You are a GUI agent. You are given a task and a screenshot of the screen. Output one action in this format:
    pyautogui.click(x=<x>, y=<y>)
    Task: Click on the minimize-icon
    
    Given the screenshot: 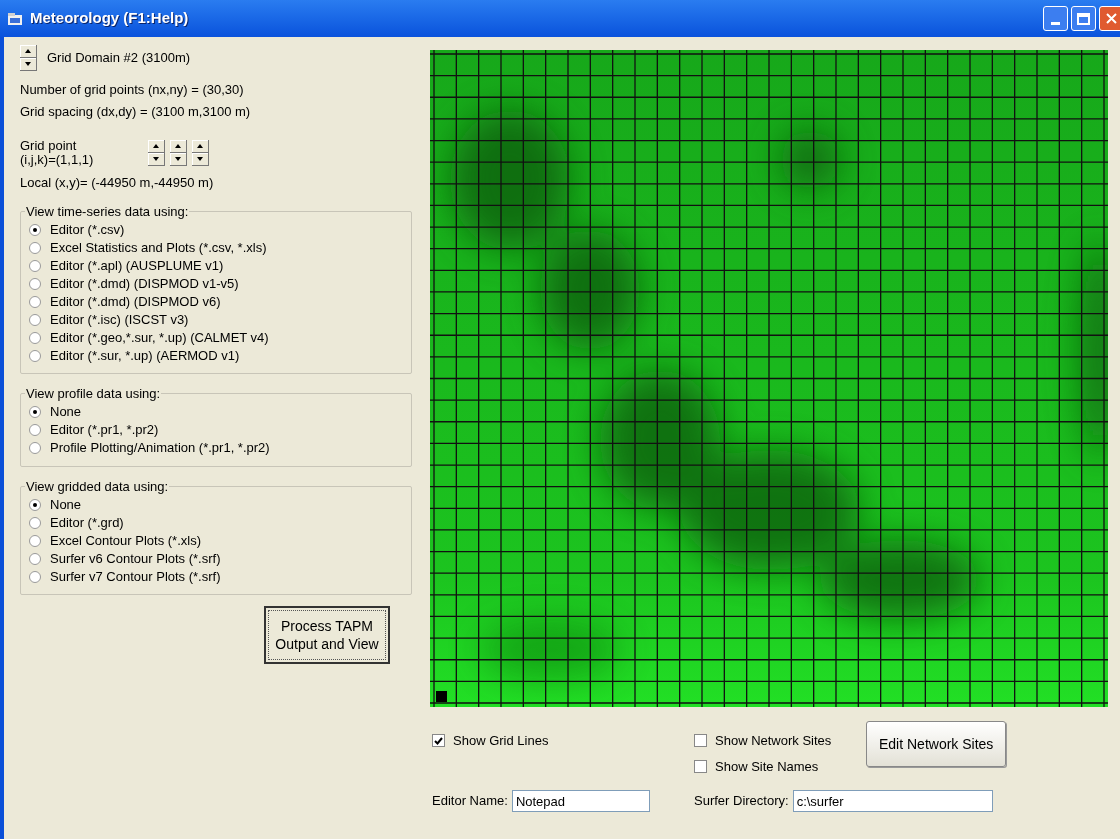 What is the action you would take?
    pyautogui.click(x=1055, y=23)
    